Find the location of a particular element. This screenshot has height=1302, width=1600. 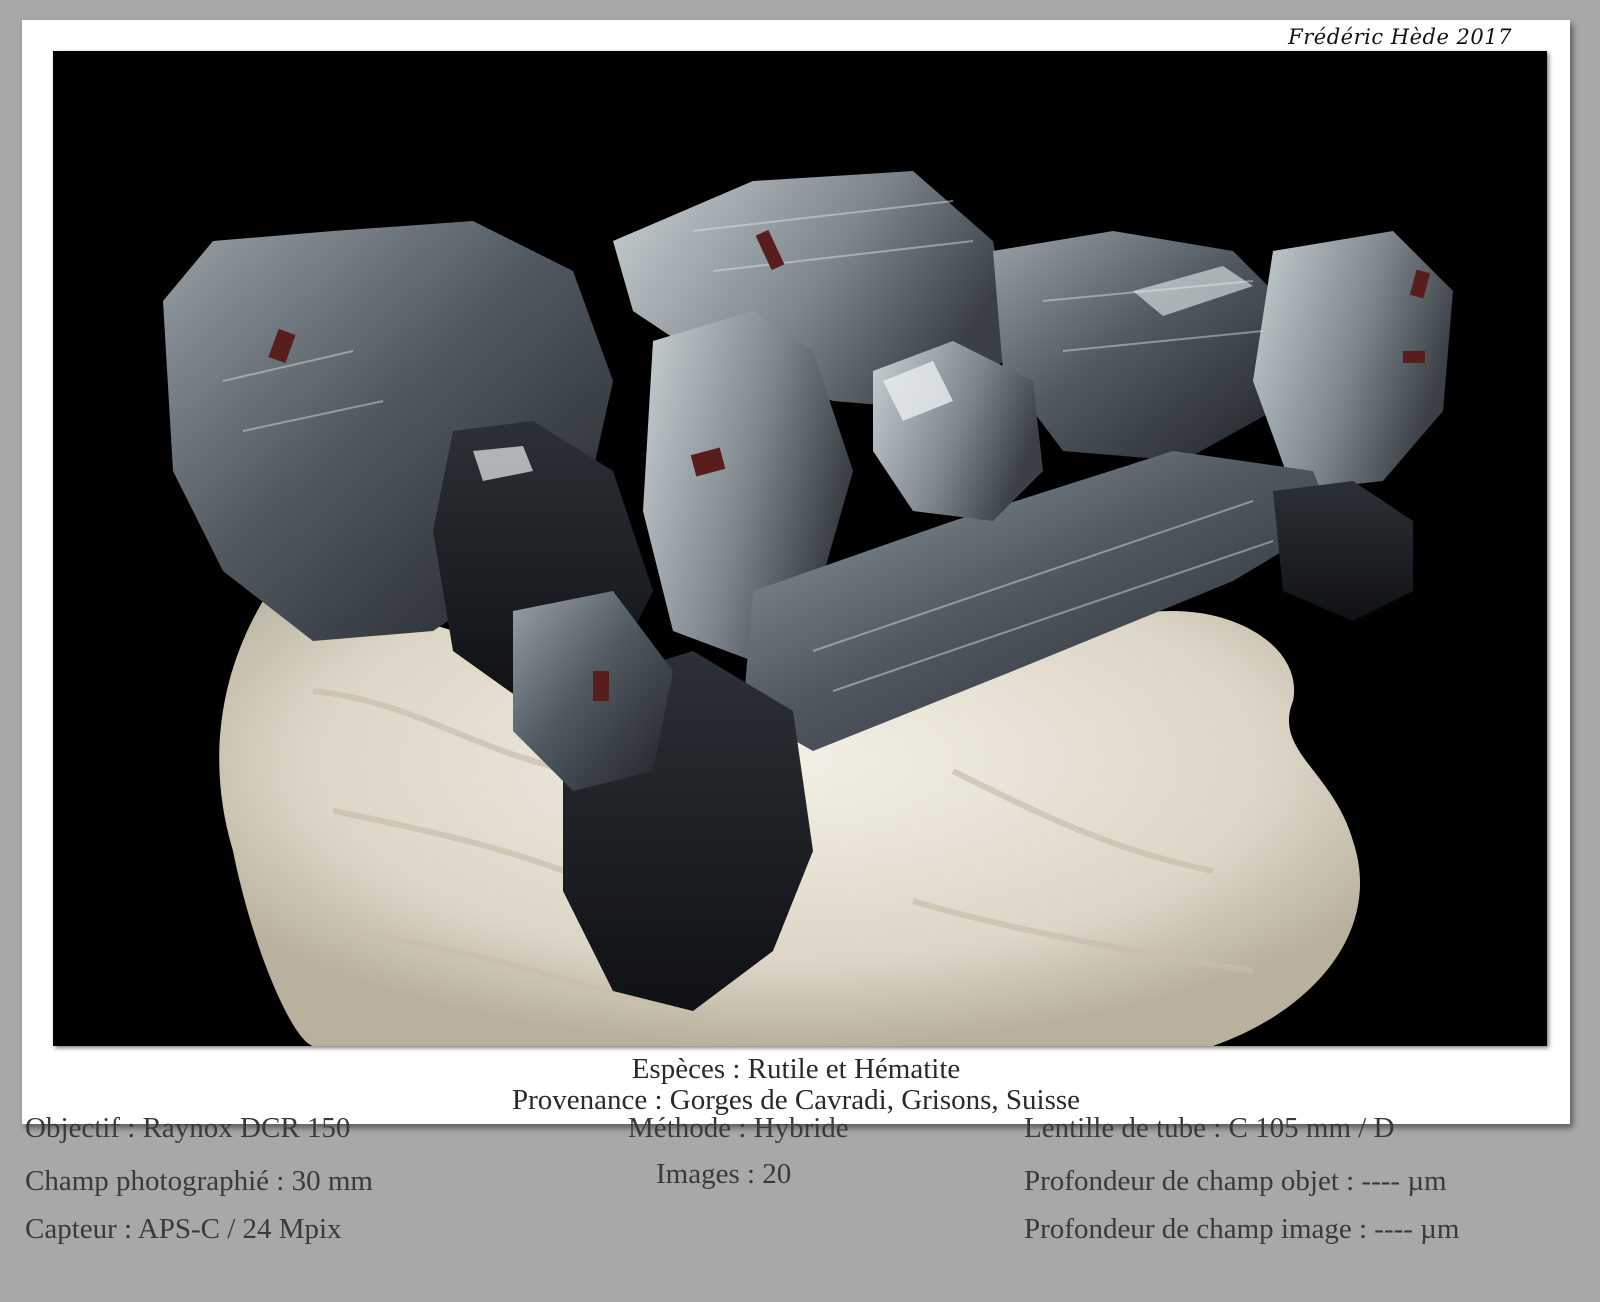

dof-image-info: Profondeur de champ image : ---- µm is located at coordinates (1242, 1229).